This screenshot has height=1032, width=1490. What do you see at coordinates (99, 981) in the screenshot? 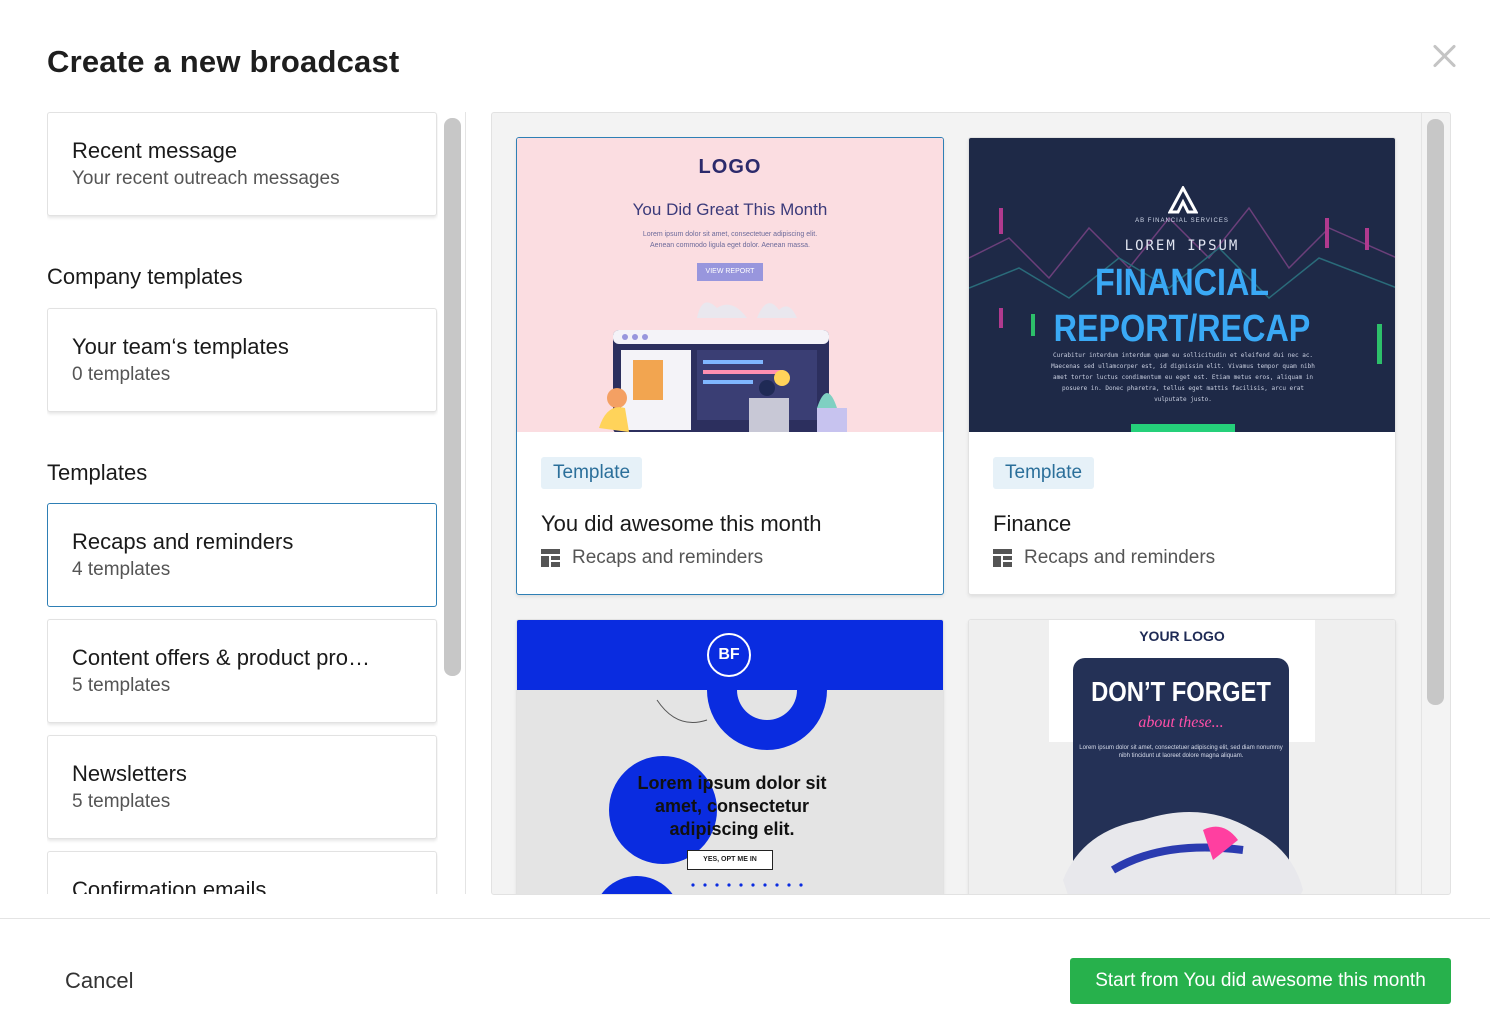
I see `cancel-button: Cancel` at bounding box center [99, 981].